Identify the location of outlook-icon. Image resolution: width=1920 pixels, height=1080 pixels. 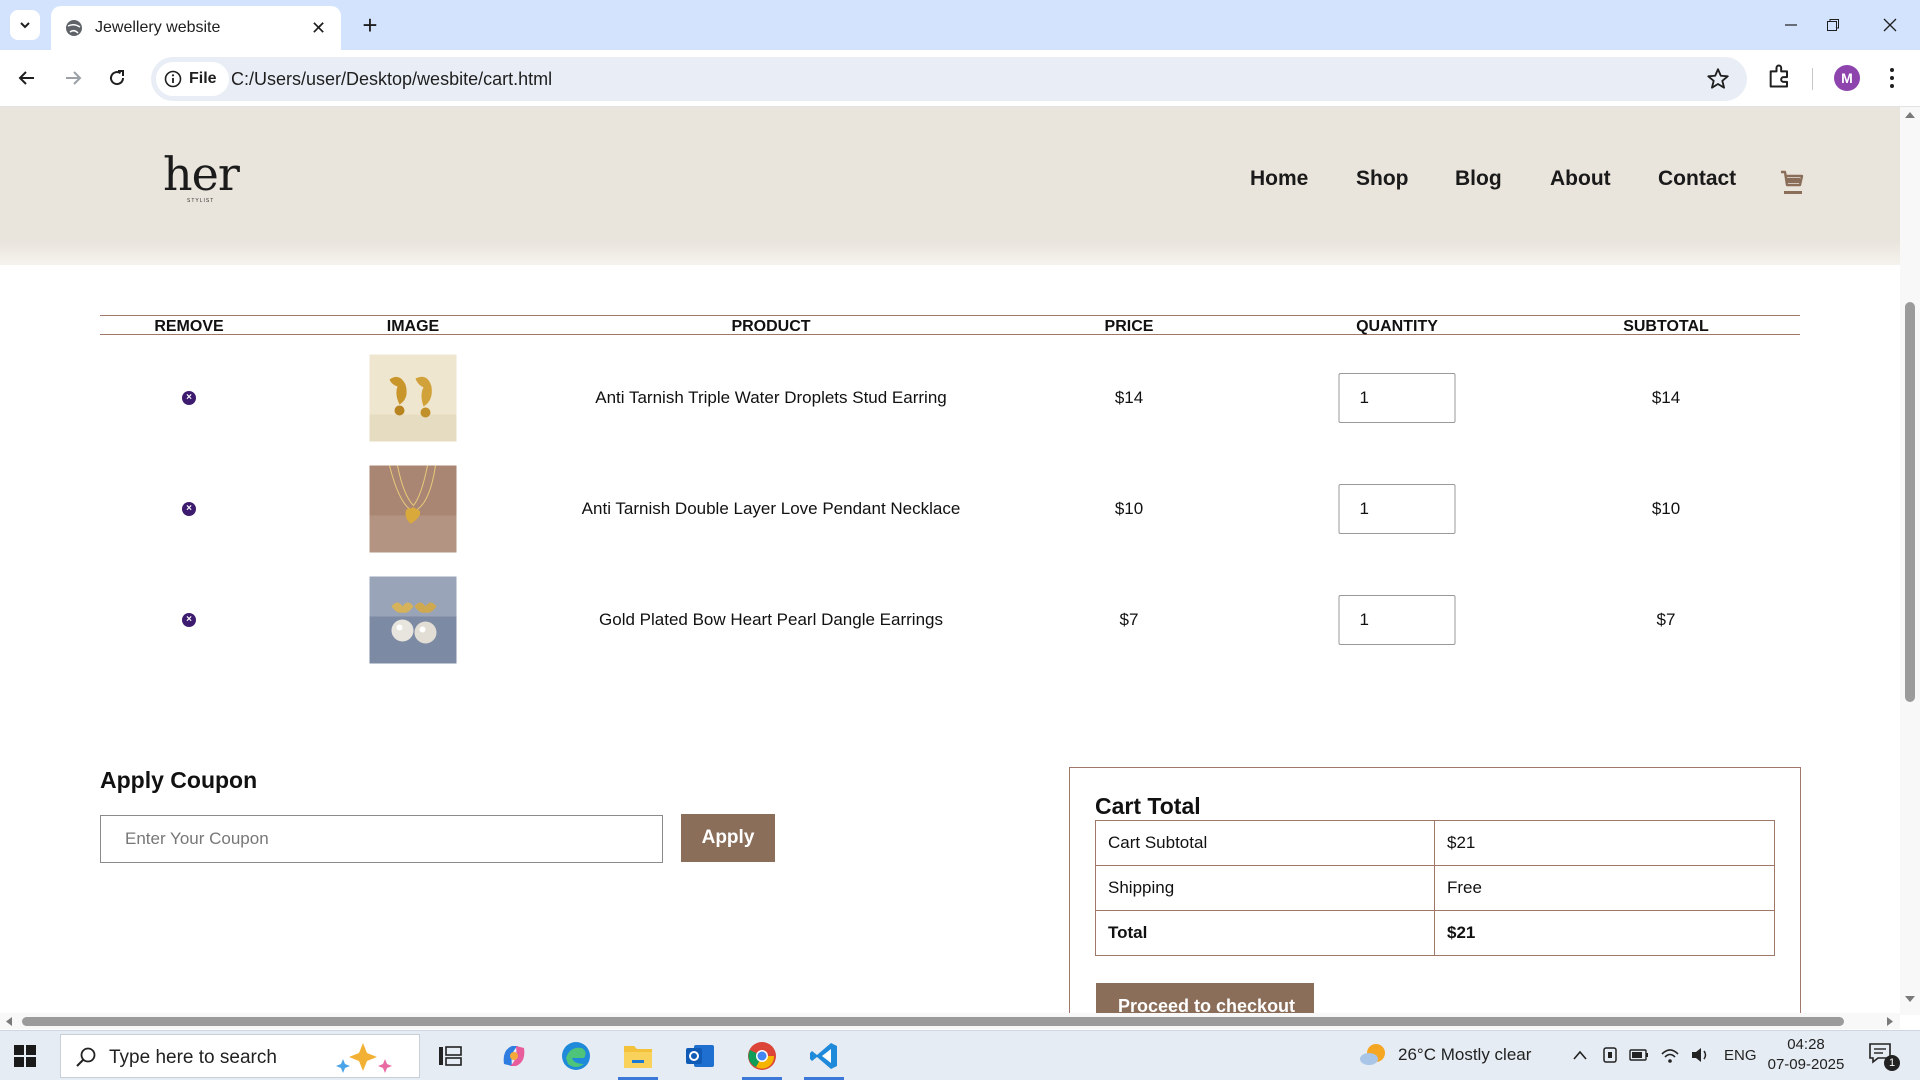
(700, 1056).